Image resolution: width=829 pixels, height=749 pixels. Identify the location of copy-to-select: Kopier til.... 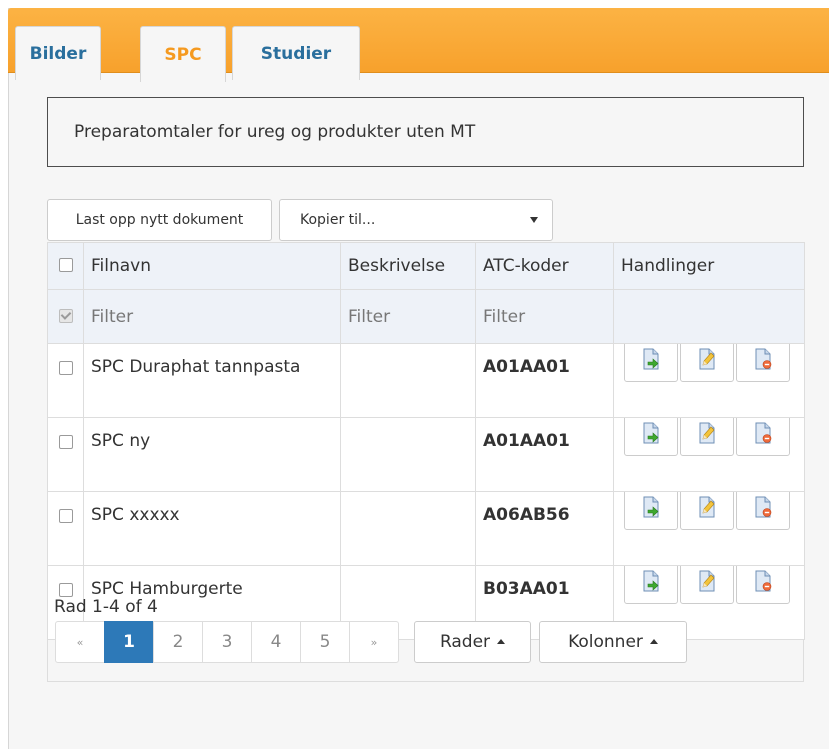
(416, 220).